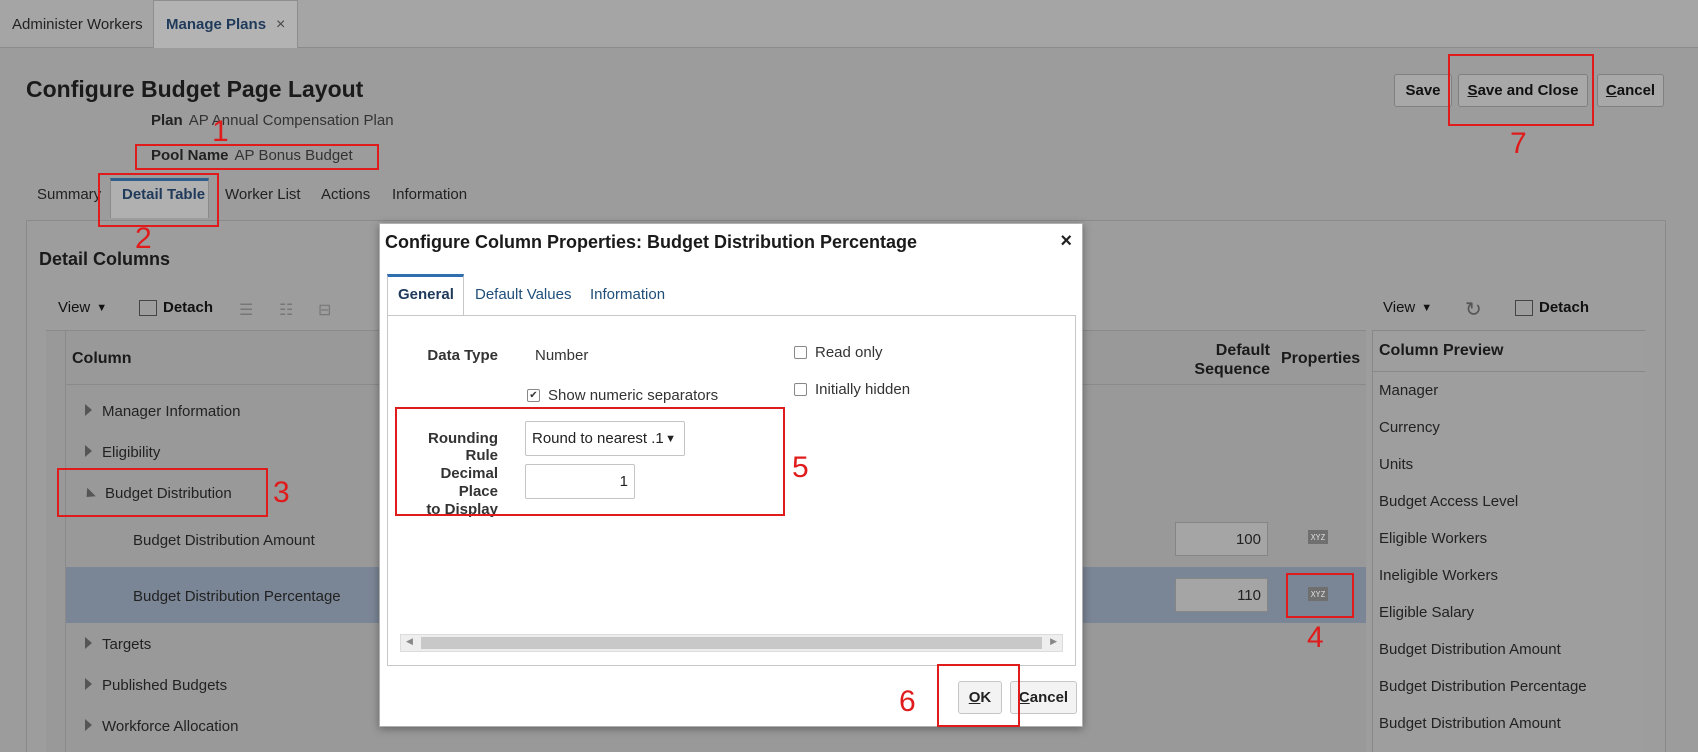 The image size is (1698, 752). I want to click on horizontal-scrollbar: ◀ ▶, so click(731, 643).